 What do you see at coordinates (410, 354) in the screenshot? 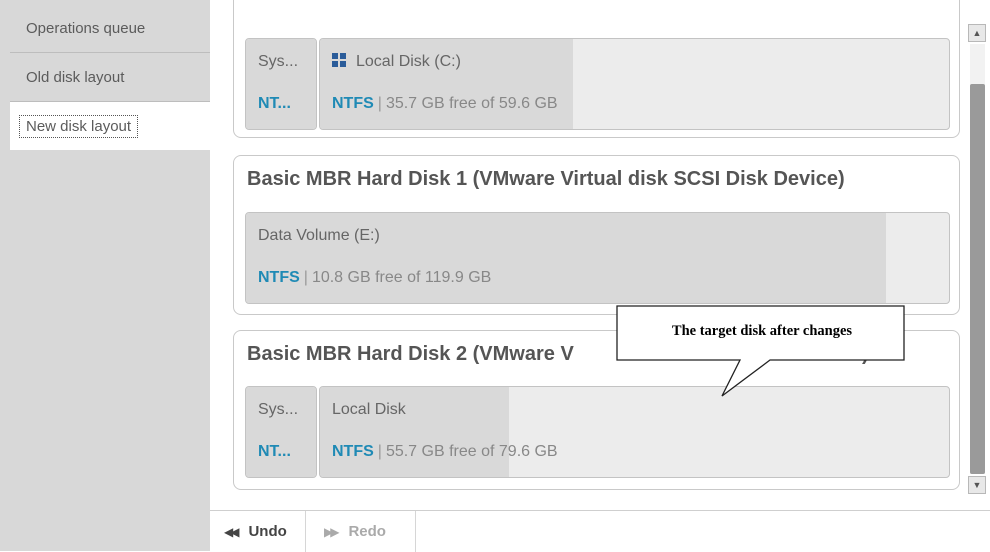
I see `disk-title-left: Basic MBR Hard Disk 2 (VMware V` at bounding box center [410, 354].